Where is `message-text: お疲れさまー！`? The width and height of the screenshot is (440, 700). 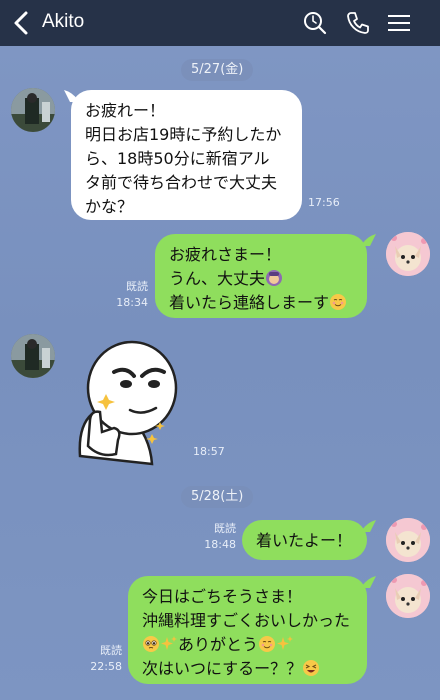 message-text: お疲れさまー！ is located at coordinates (225, 254).